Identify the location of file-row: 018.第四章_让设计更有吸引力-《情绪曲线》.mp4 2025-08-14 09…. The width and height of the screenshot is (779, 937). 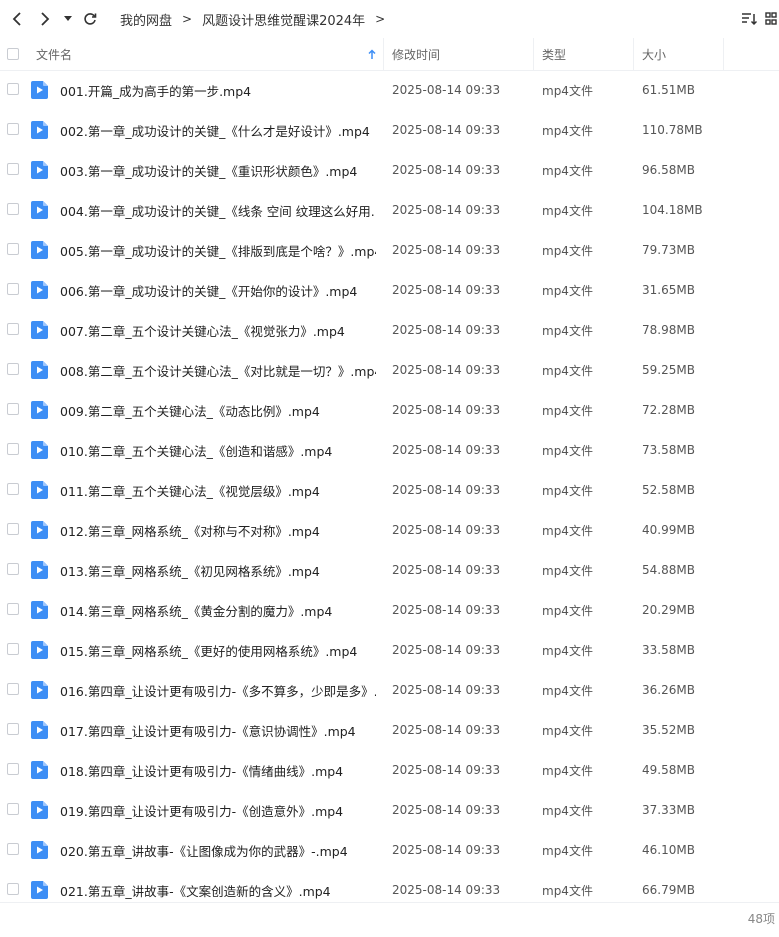
(389, 770).